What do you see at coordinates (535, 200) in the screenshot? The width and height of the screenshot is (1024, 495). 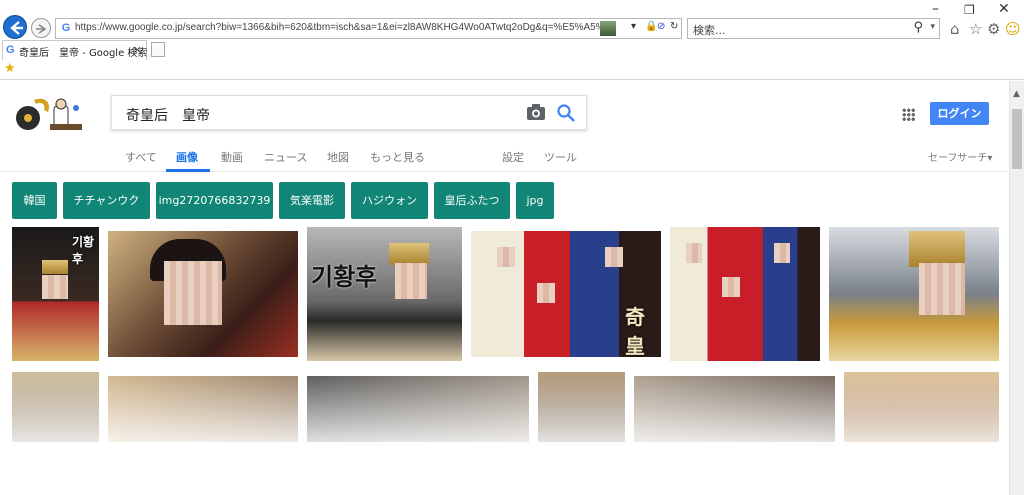 I see `related-chip: jpg` at bounding box center [535, 200].